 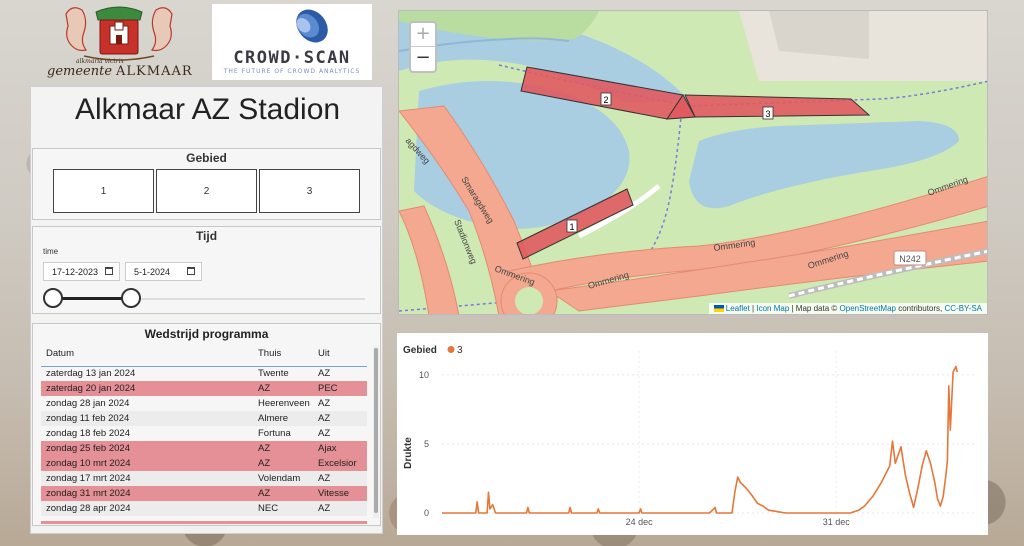 I want to click on table-row: zondag 11 feb 2024 Almere AZ, so click(x=204, y=418).